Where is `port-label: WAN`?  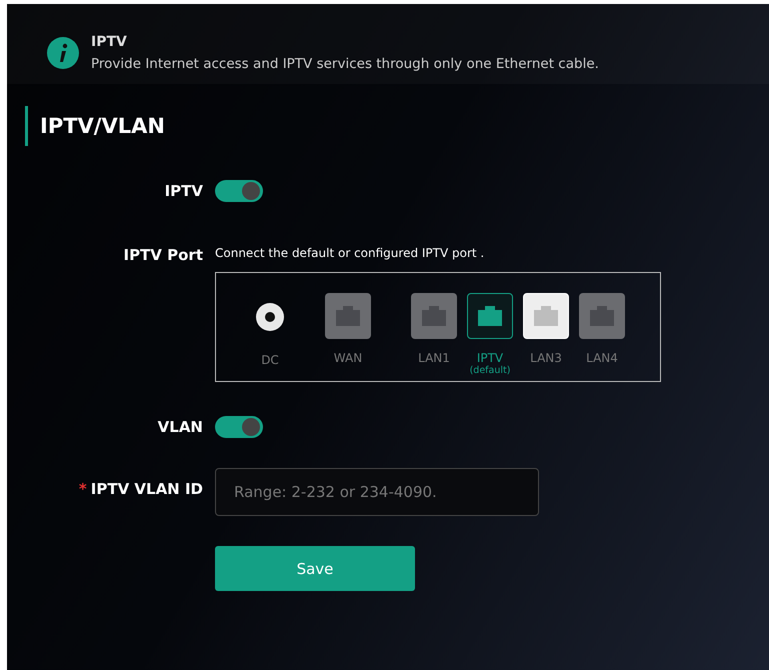 port-label: WAN is located at coordinates (348, 358).